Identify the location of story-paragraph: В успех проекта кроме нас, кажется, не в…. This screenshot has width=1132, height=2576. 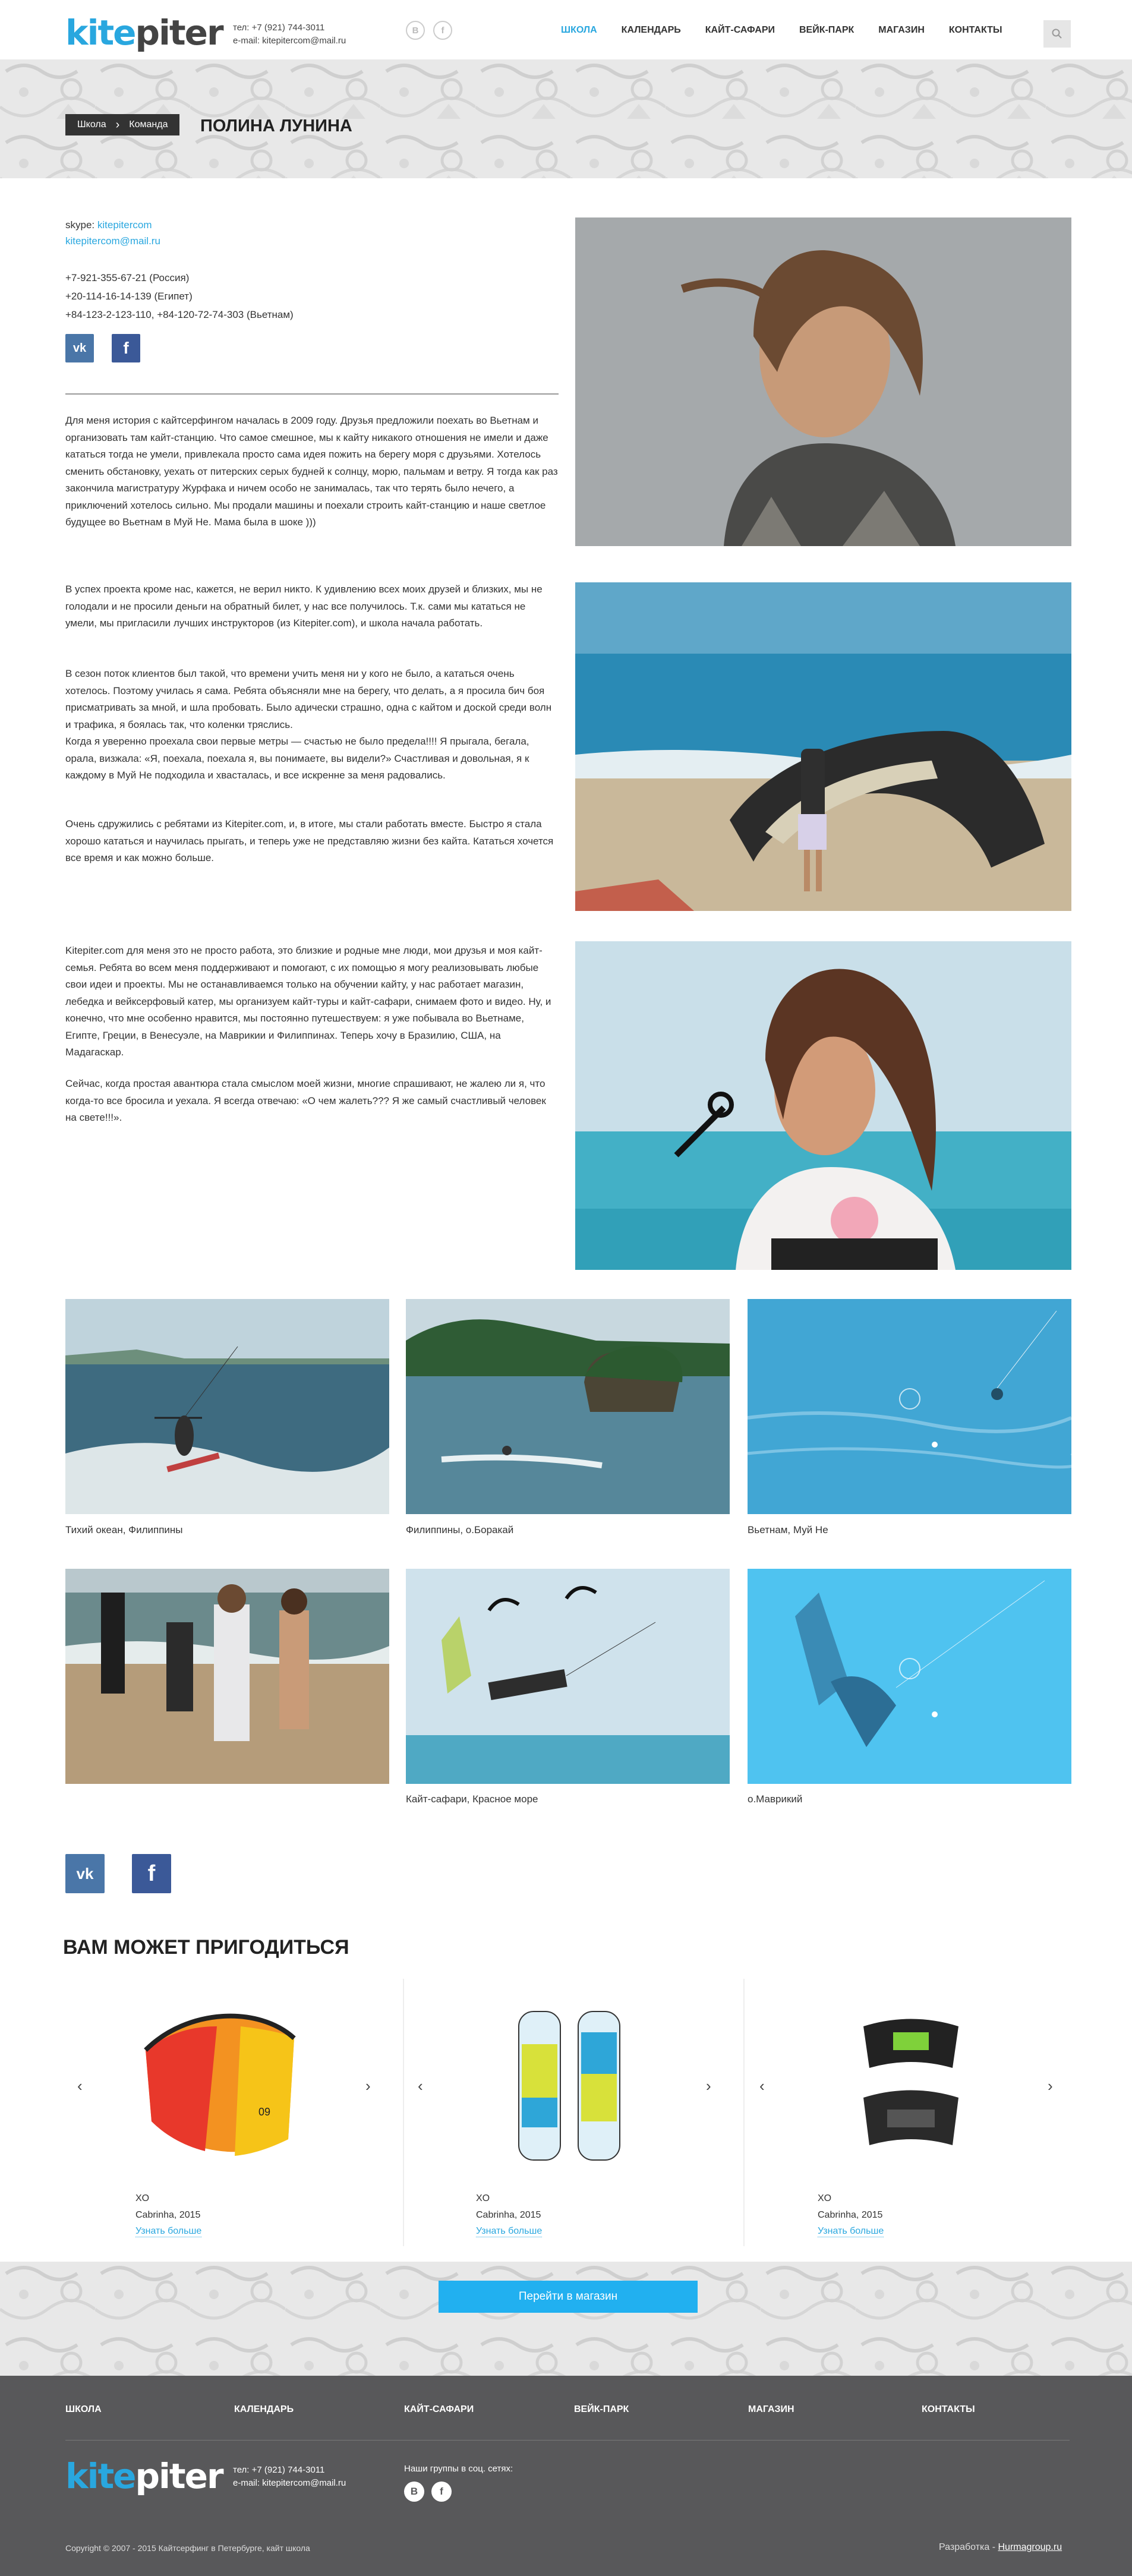
(304, 606).